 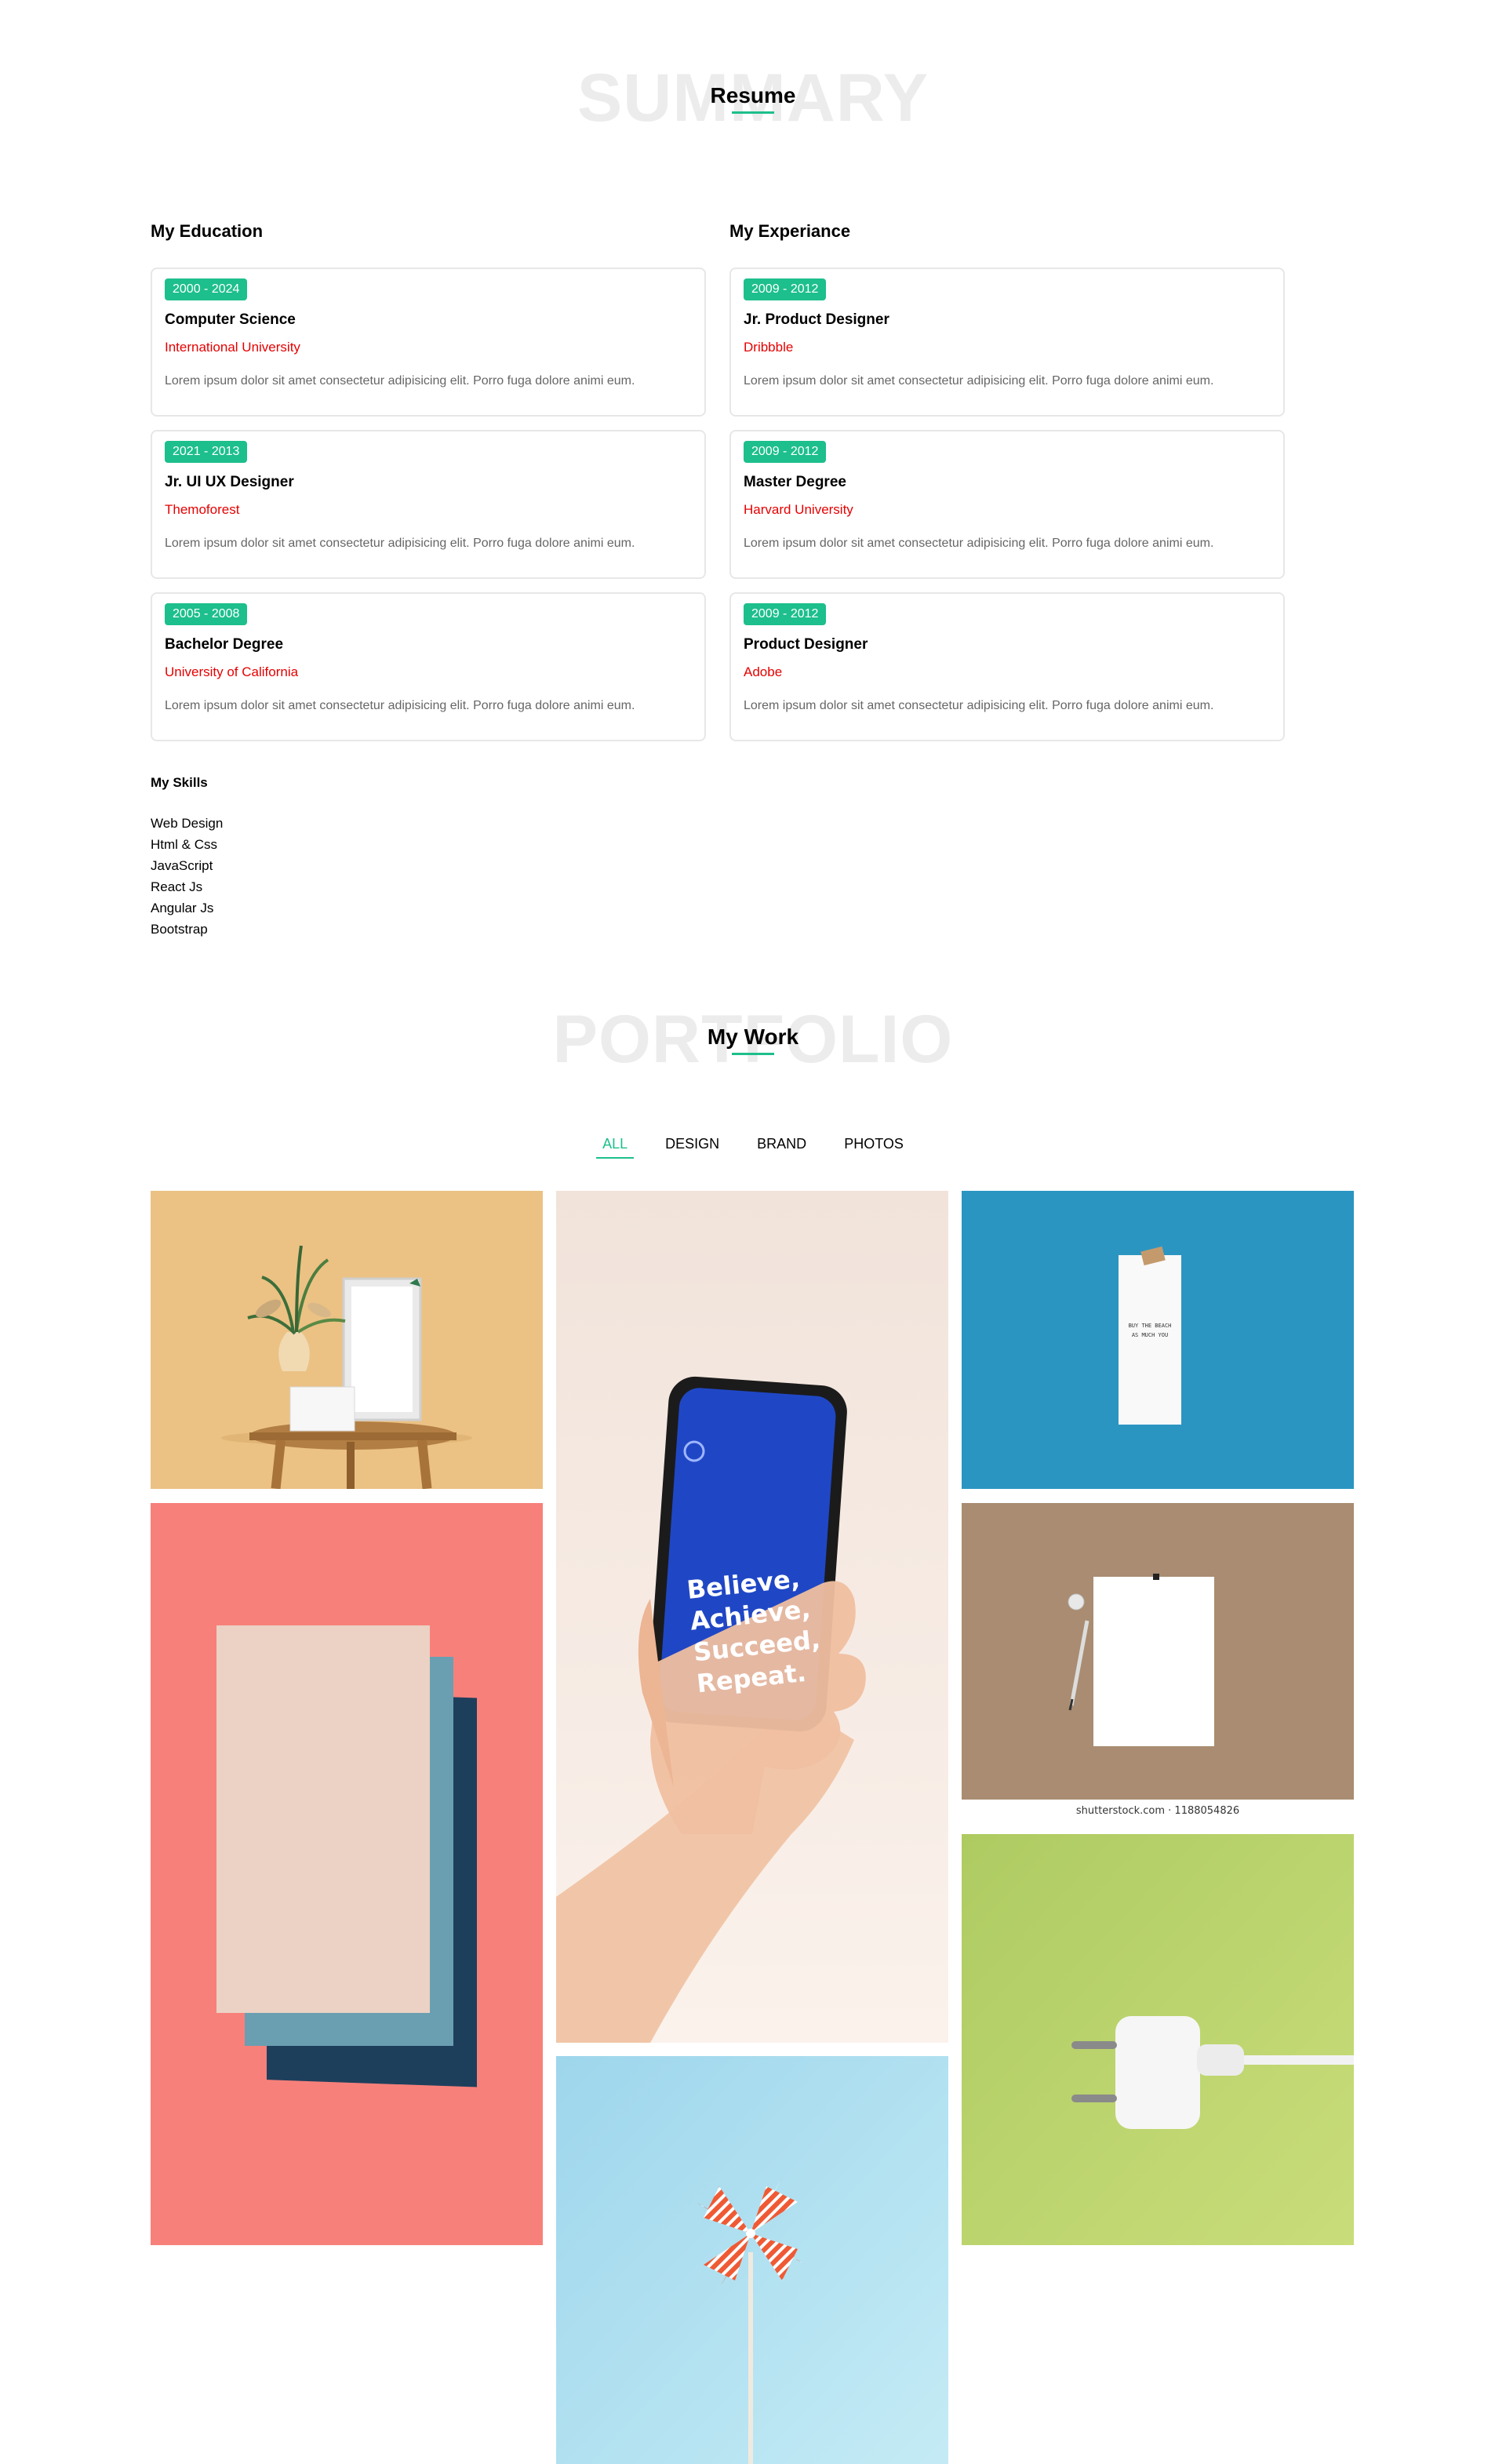 What do you see at coordinates (208, 231) in the screenshot?
I see `education-heading: My Education` at bounding box center [208, 231].